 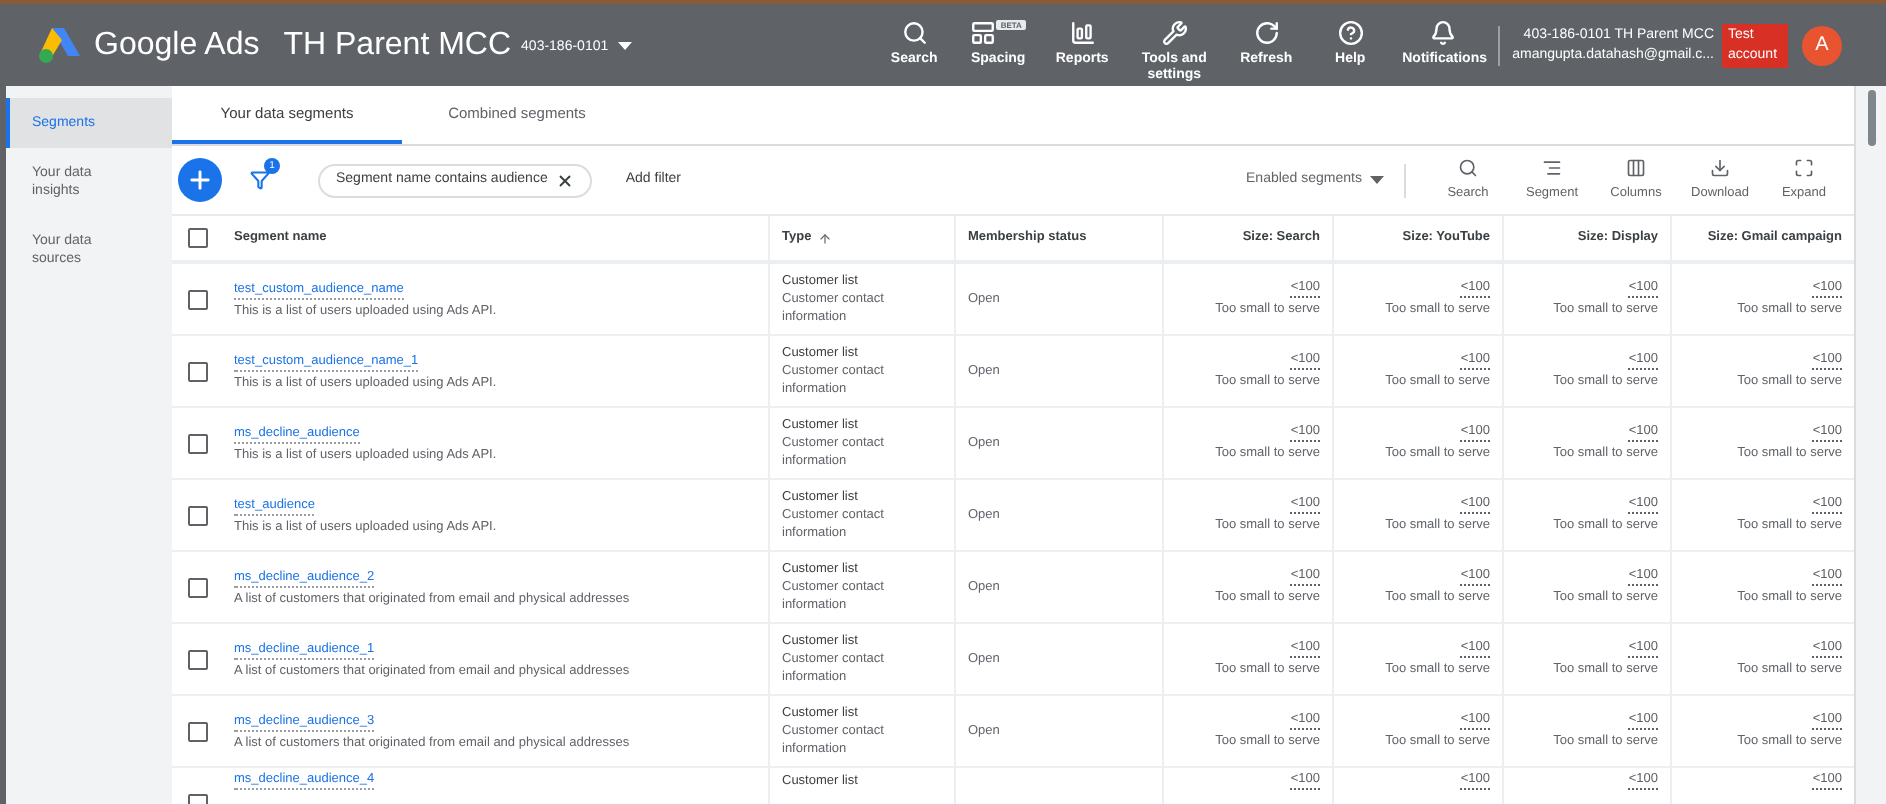 I want to click on columns-icon, so click(x=1636, y=167).